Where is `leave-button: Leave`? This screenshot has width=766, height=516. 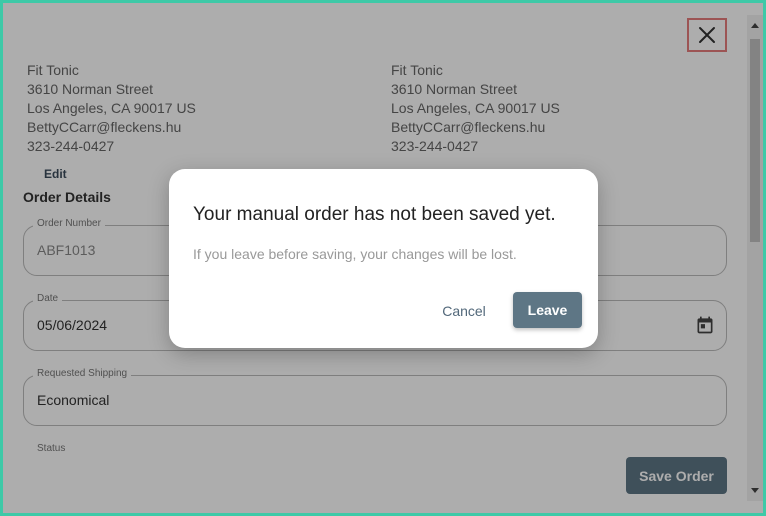 leave-button: Leave is located at coordinates (547, 310).